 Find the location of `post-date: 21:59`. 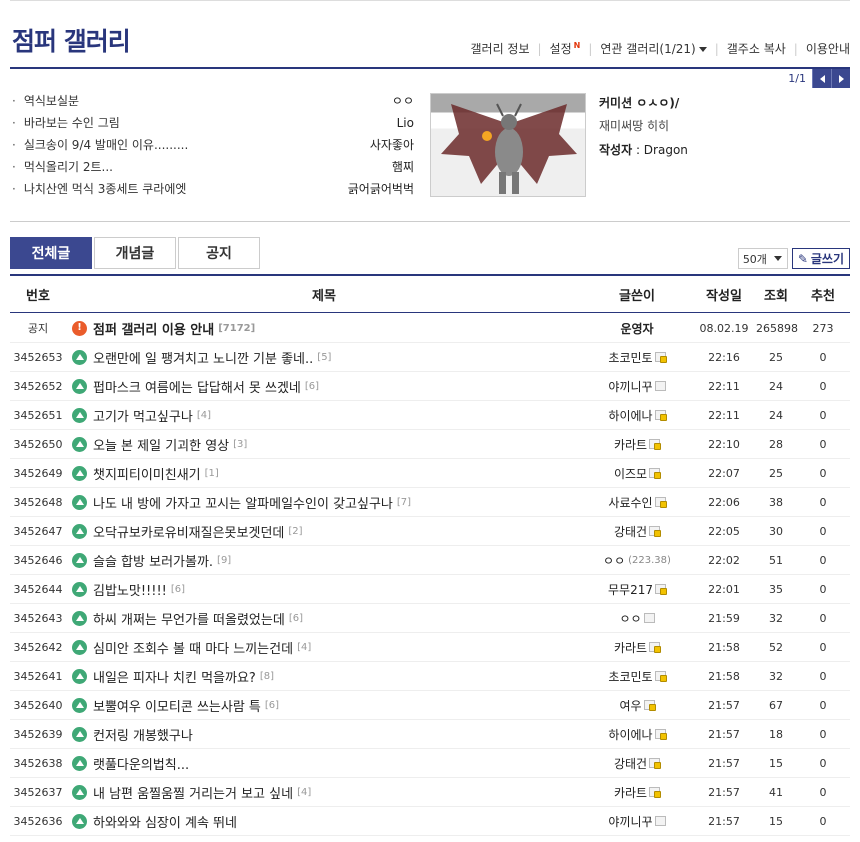

post-date: 21:59 is located at coordinates (724, 618).